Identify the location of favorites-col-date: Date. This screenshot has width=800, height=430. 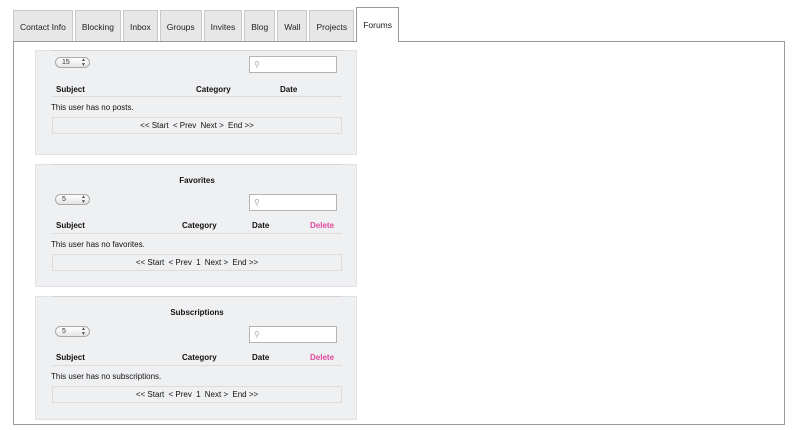
(260, 225).